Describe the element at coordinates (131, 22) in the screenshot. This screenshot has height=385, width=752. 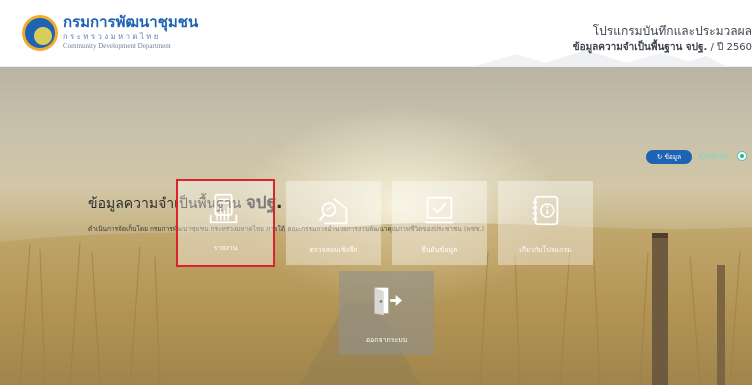
I see `org-name-th: กรมการพัฒนาชุมชน` at that location.